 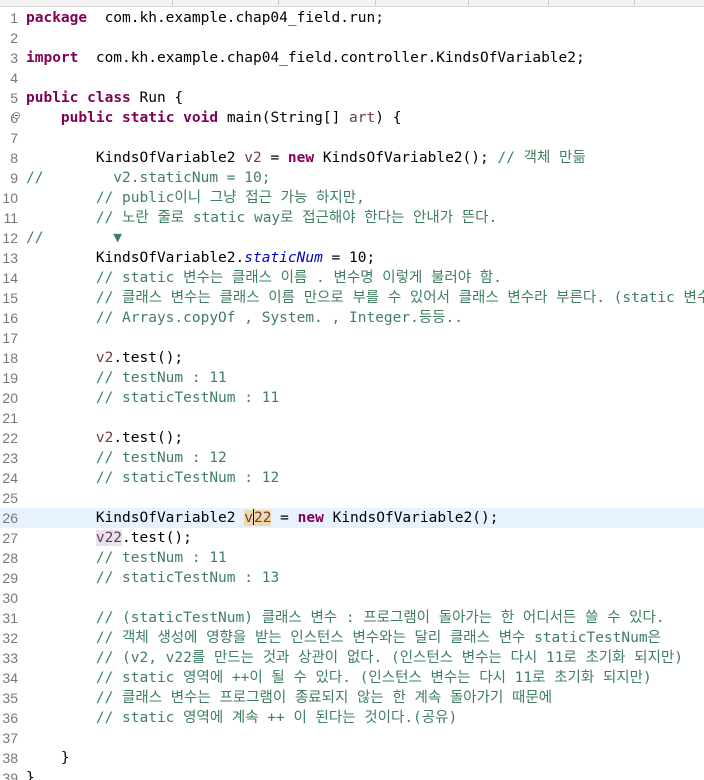 What do you see at coordinates (352, 578) in the screenshot?
I see `code-line: 29 // staticTestNum : 13` at bounding box center [352, 578].